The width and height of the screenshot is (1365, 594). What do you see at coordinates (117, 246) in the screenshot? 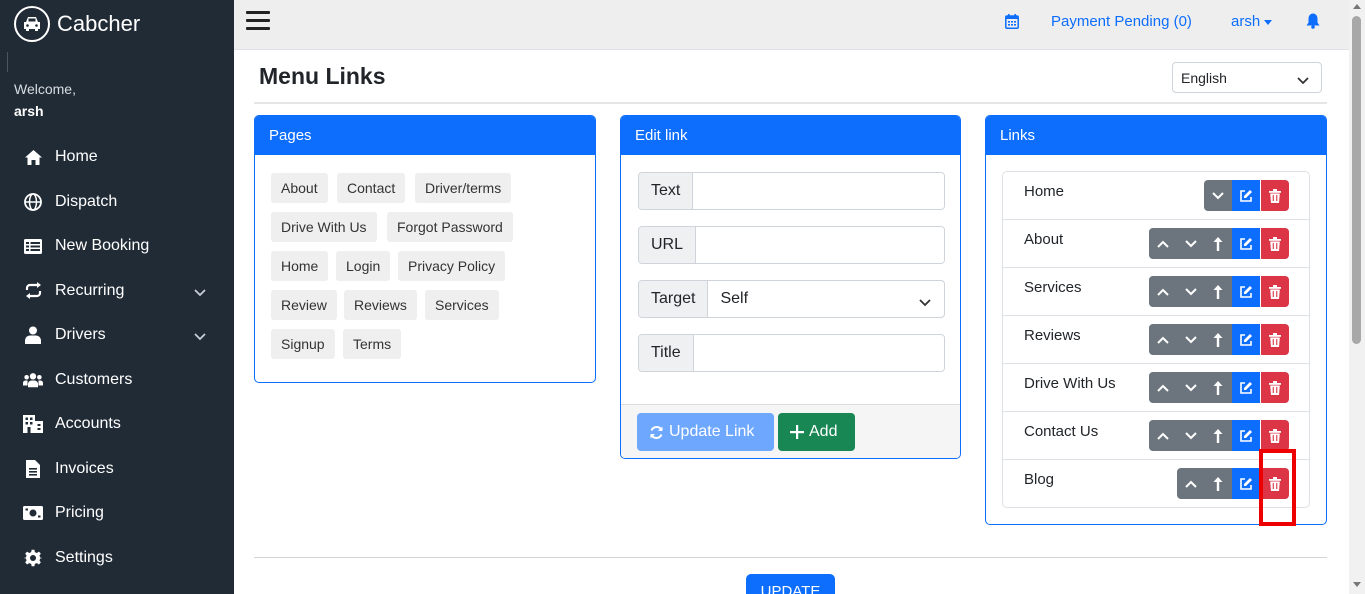
I see `sidebar-item-new-booking: New Booking` at bounding box center [117, 246].